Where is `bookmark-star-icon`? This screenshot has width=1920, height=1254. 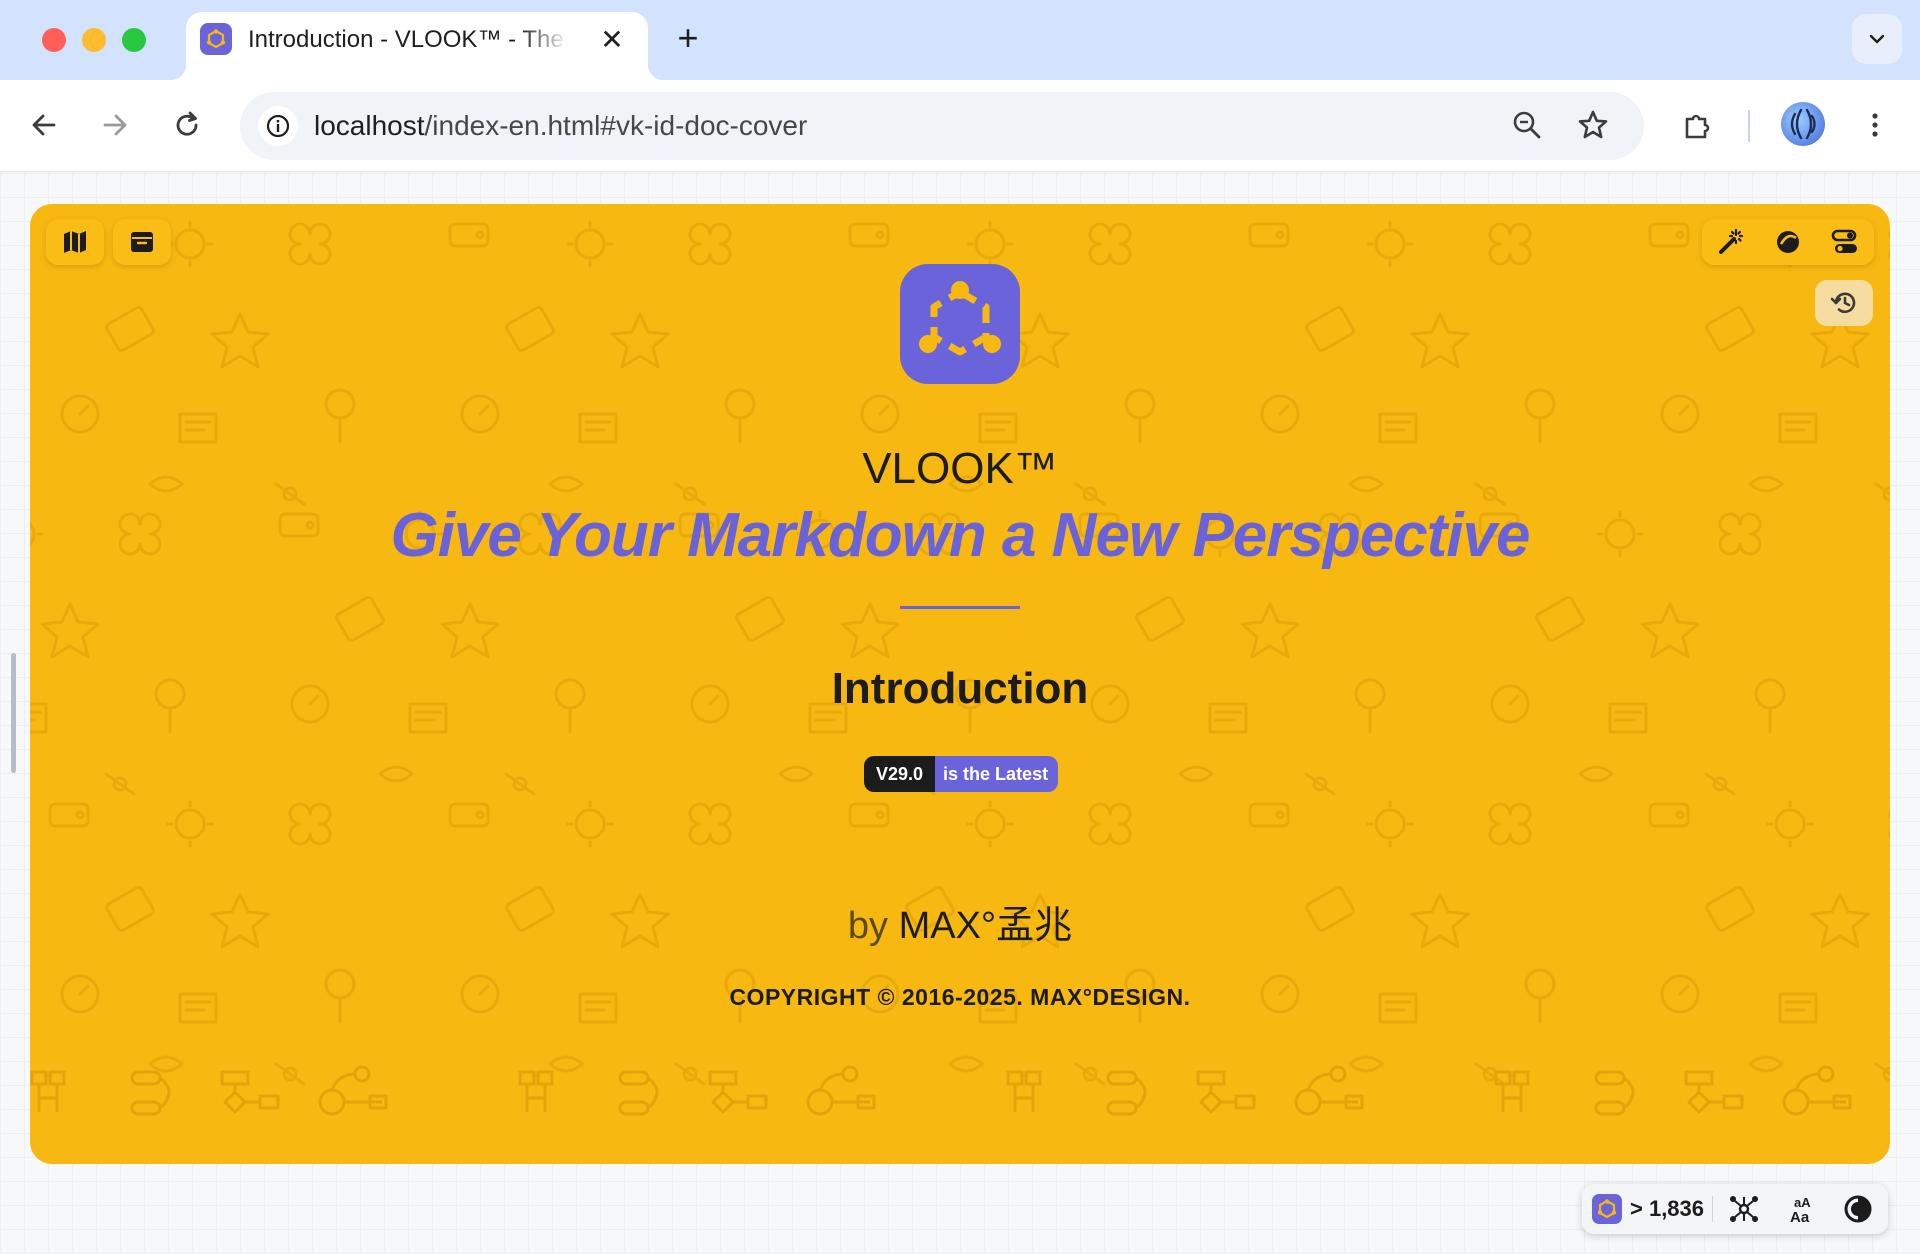
bookmark-star-icon is located at coordinates (1593, 127).